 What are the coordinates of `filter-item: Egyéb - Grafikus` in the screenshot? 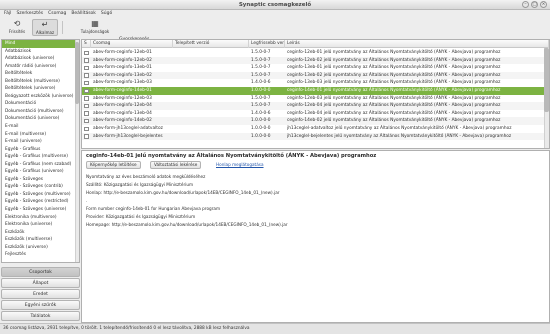 It's located at (40, 150).